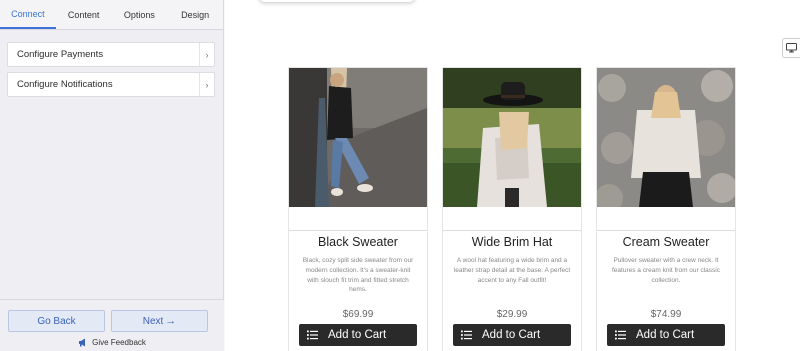  Describe the element at coordinates (358, 137) in the screenshot. I see `product-image-black-sweater` at that location.